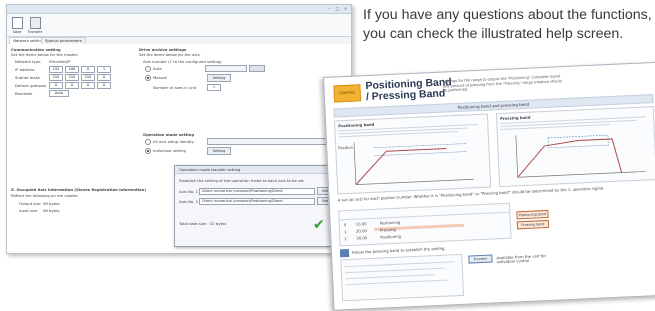 The image size is (655, 311). Describe the element at coordinates (72, 77) in the screenshot. I see `subnet-field-2: 255` at that location.